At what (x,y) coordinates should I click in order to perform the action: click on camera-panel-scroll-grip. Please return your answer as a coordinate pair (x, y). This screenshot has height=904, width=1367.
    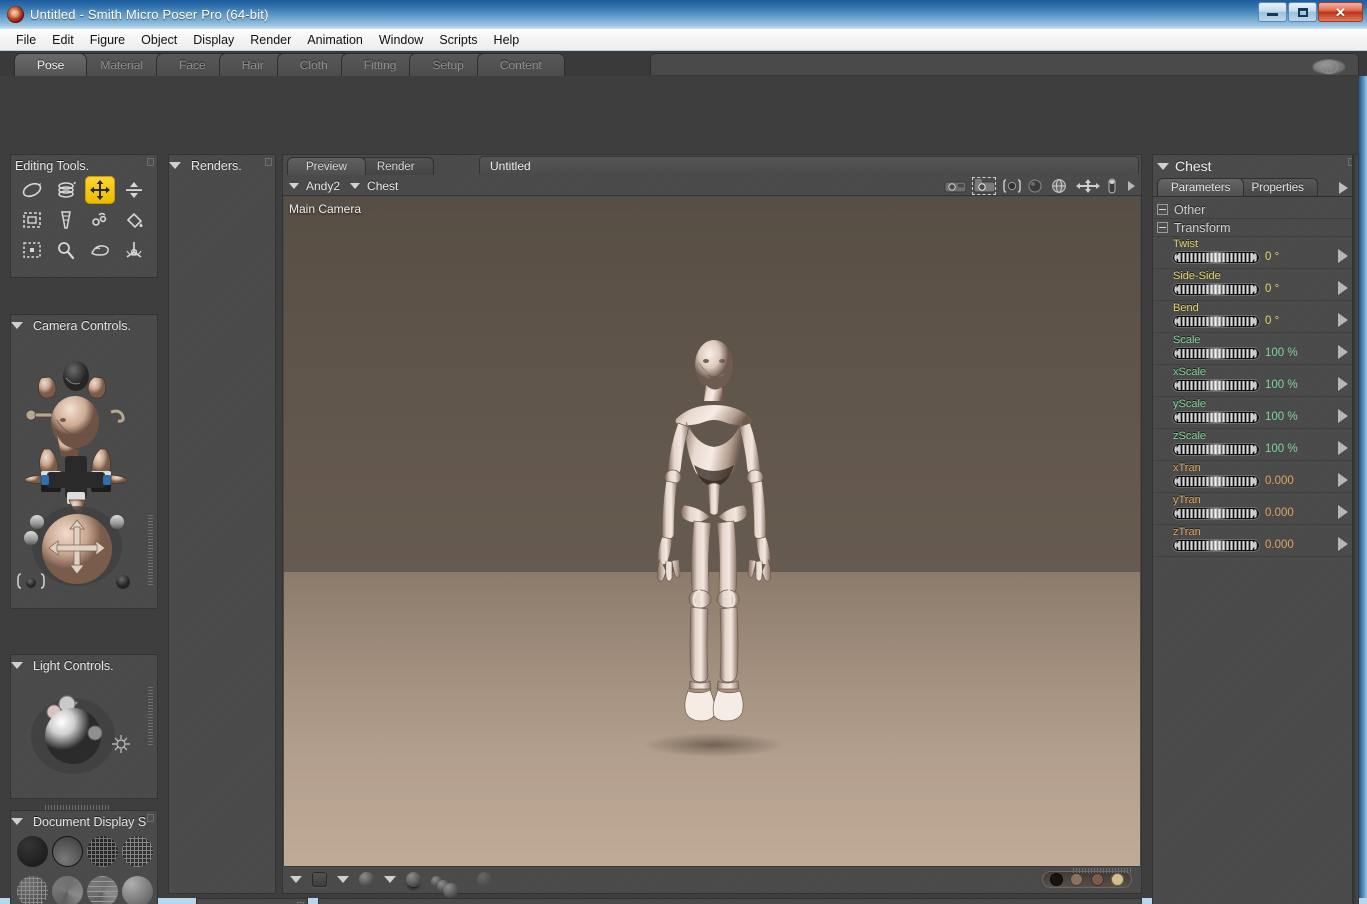
    Looking at the image, I should click on (150, 550).